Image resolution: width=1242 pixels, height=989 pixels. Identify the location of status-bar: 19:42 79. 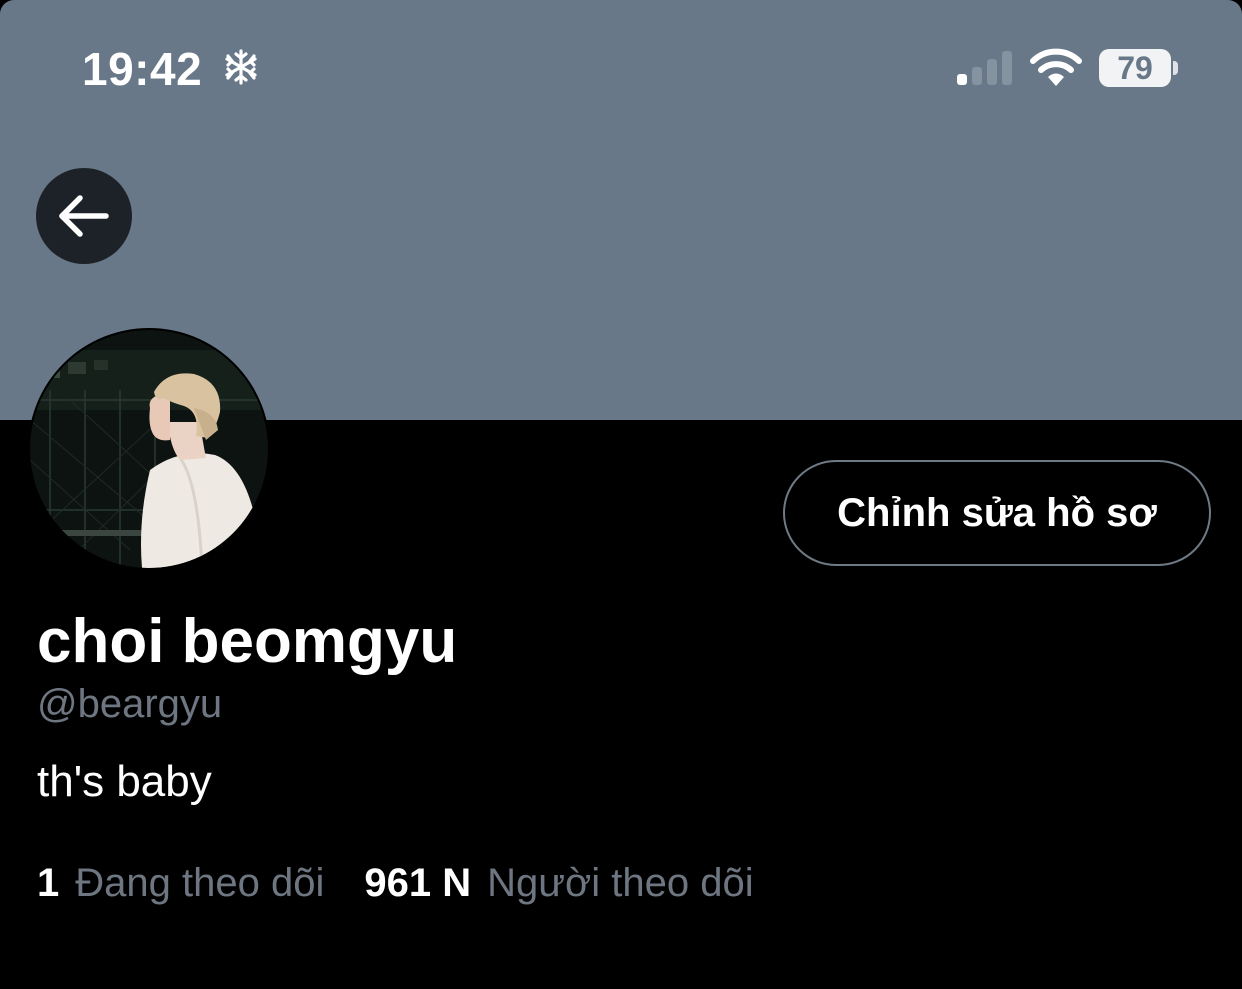
(621, 70).